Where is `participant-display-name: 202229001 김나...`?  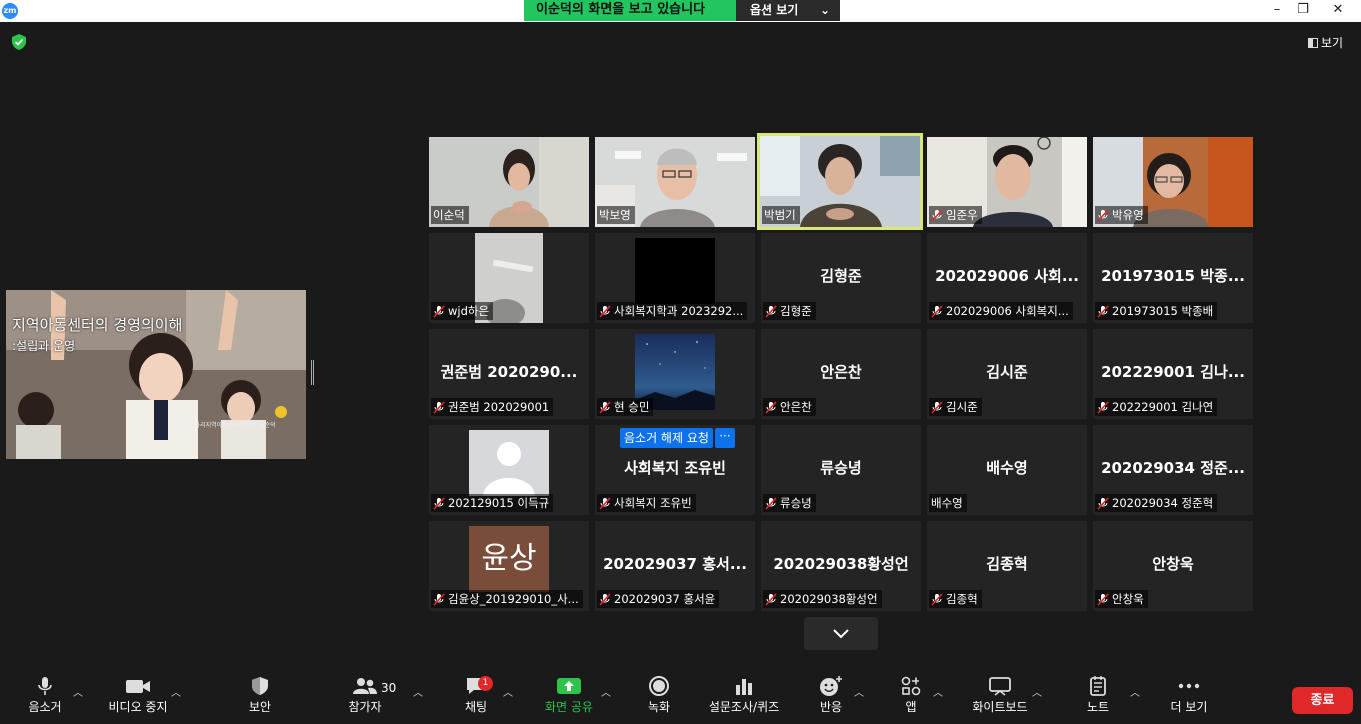 participant-display-name: 202229001 김나... is located at coordinates (1173, 372).